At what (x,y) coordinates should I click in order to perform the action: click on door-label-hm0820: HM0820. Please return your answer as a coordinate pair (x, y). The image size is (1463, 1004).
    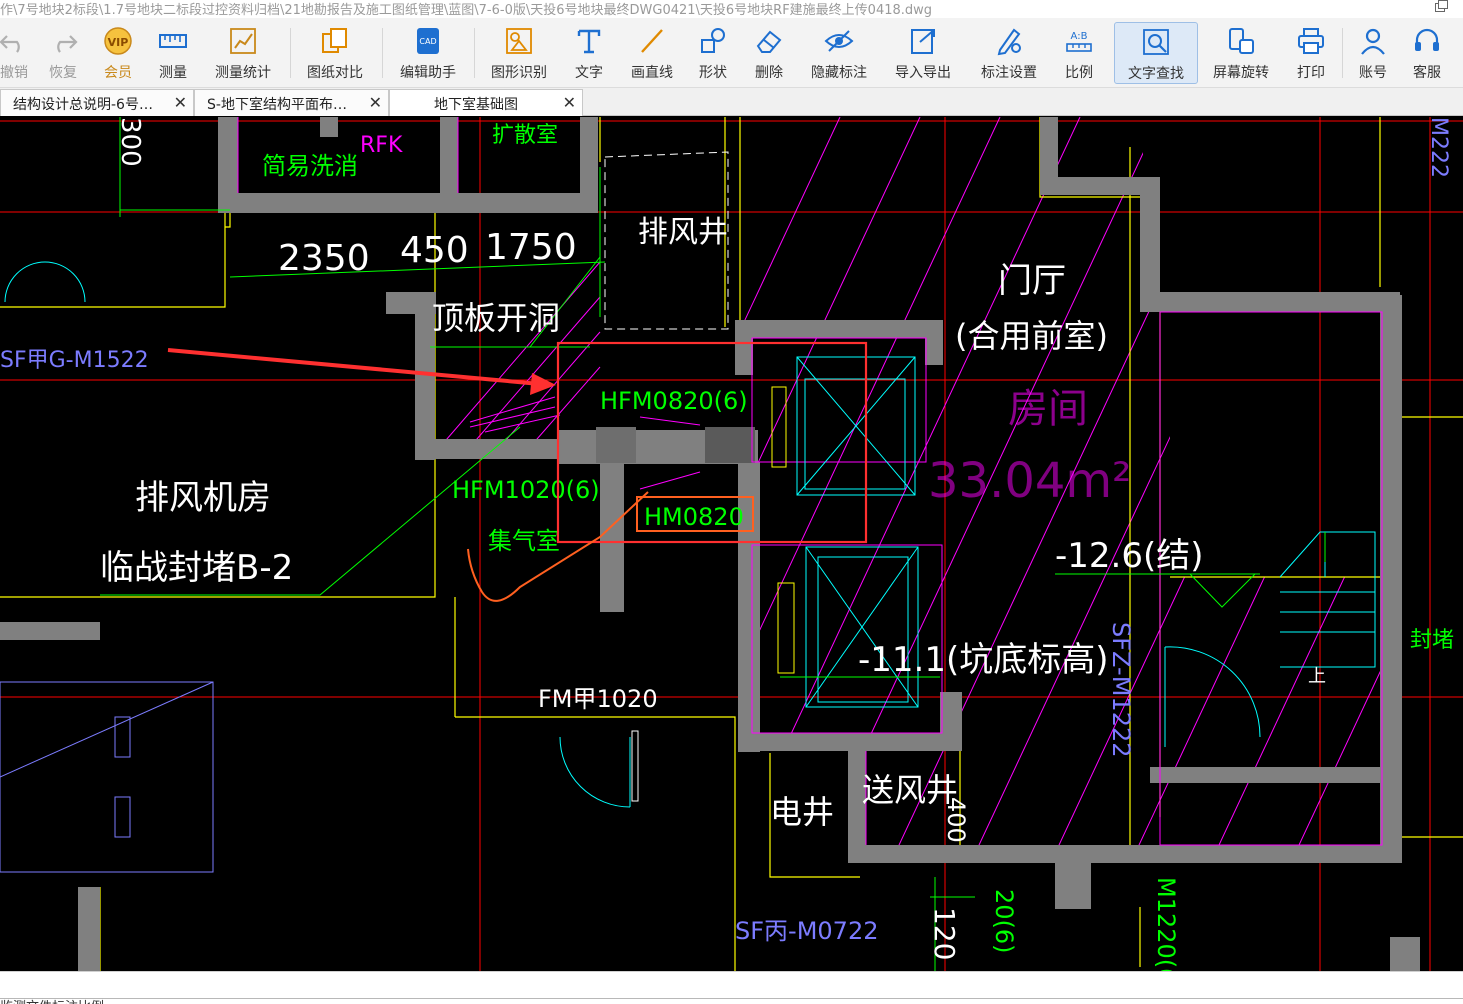
    Looking at the image, I should click on (694, 517).